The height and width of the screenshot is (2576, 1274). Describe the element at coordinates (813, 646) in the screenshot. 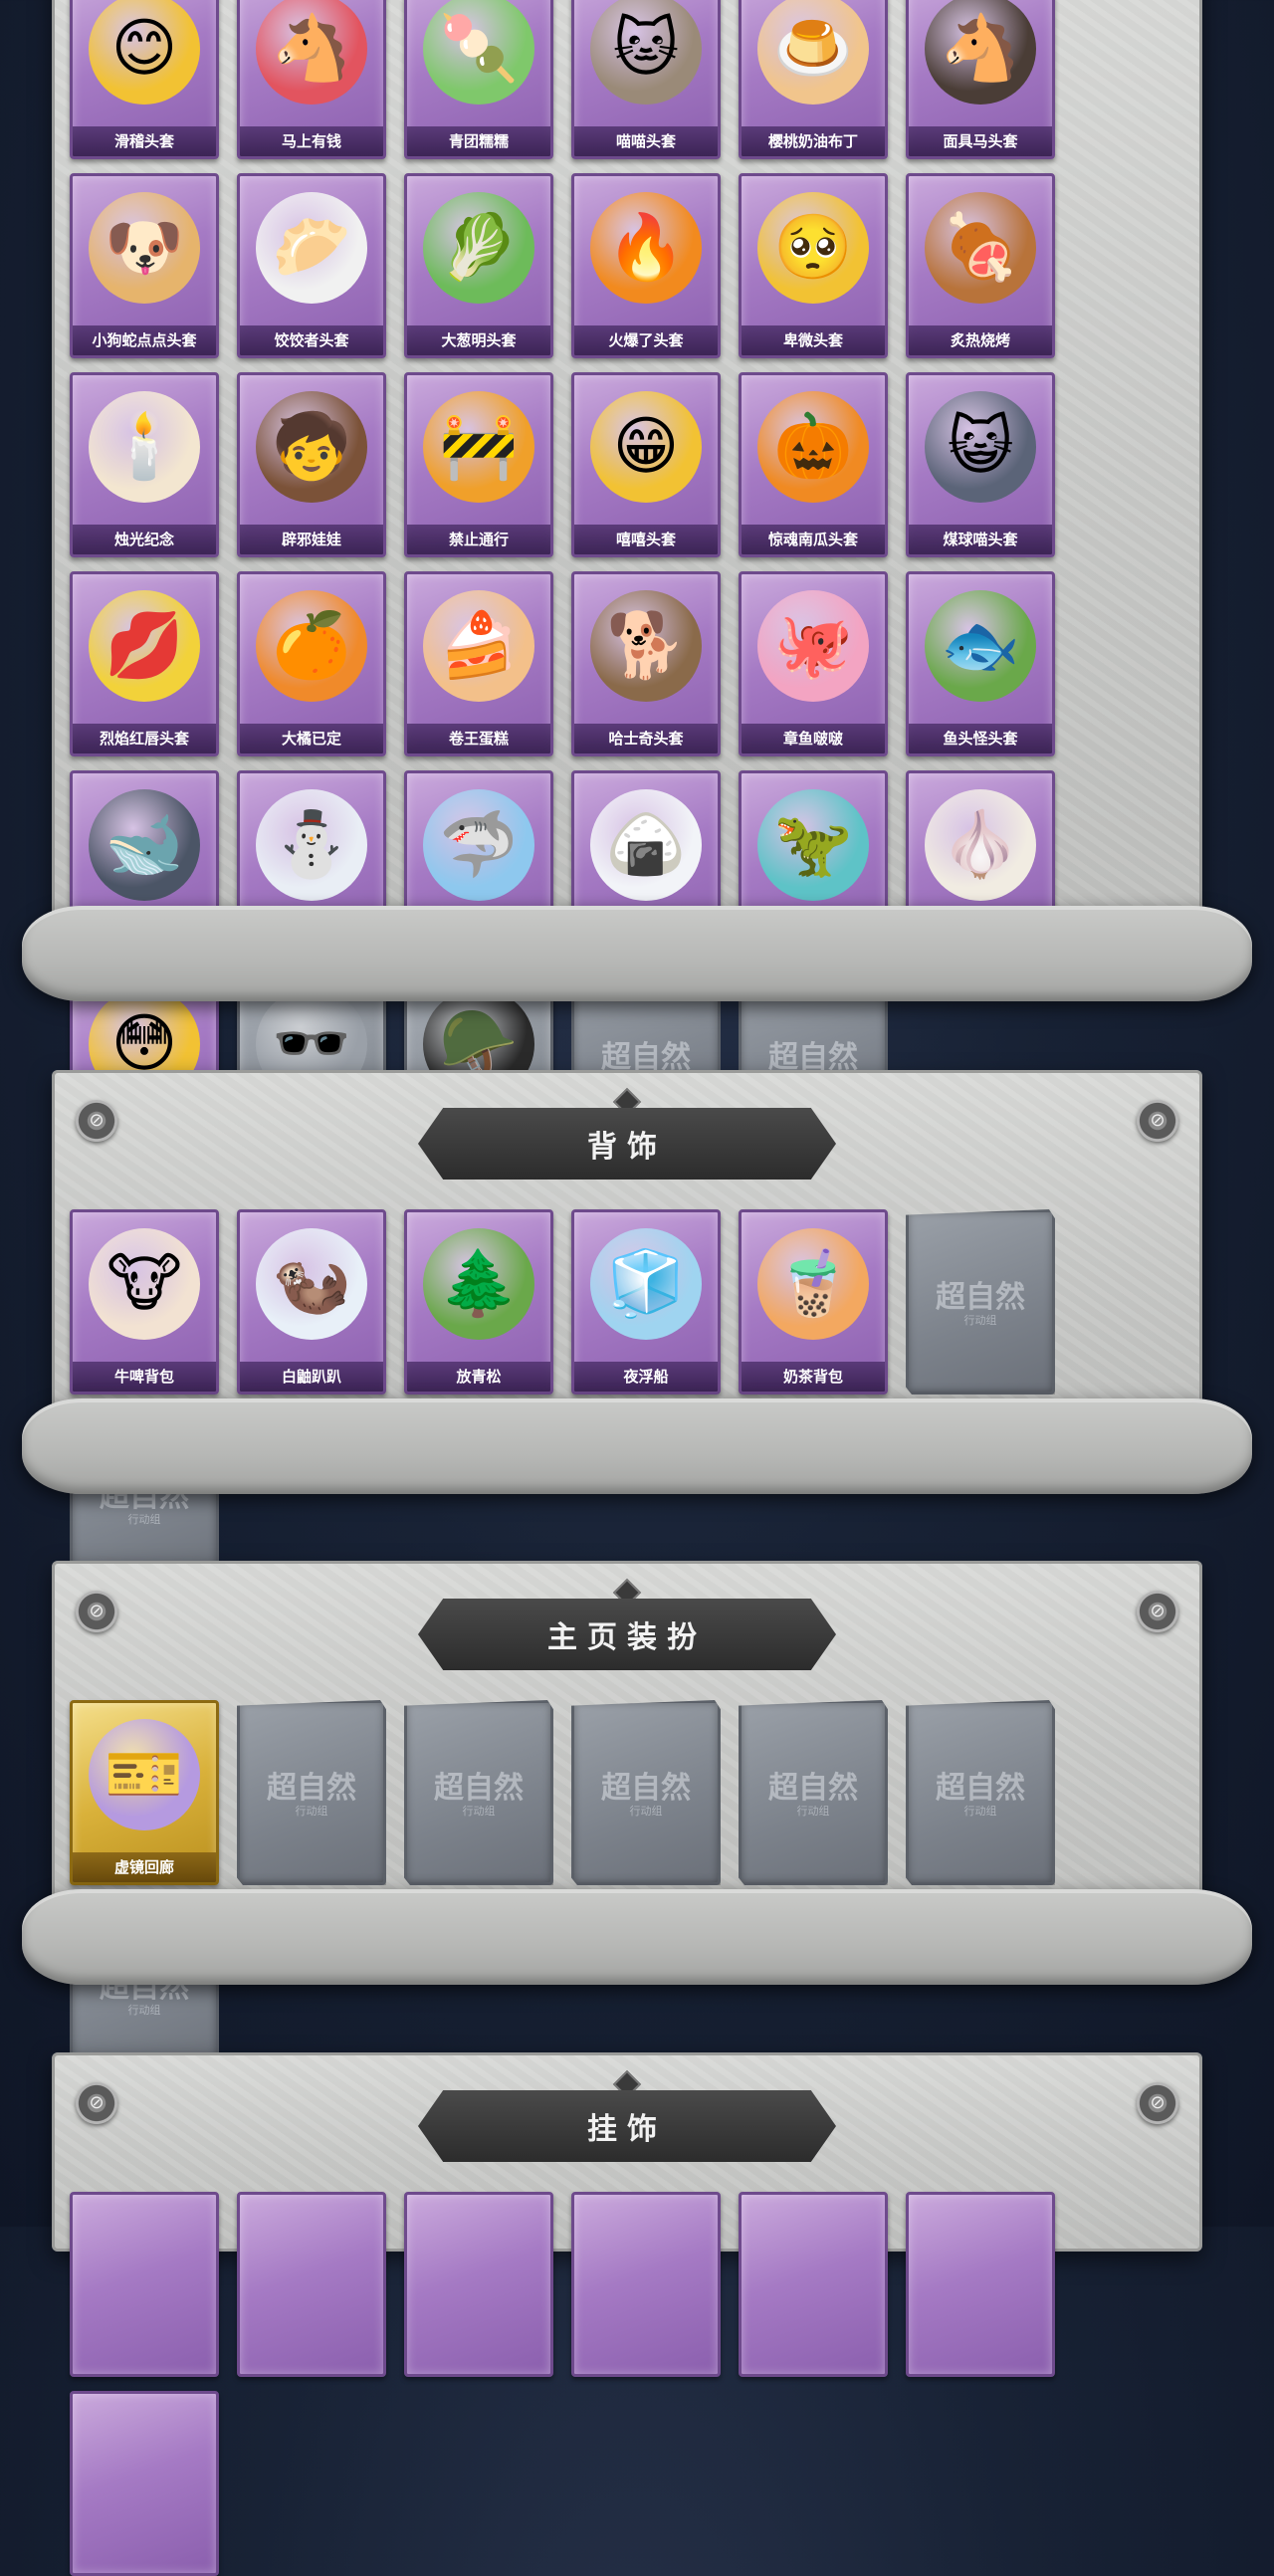

I see `item-icon: 🐙` at that location.